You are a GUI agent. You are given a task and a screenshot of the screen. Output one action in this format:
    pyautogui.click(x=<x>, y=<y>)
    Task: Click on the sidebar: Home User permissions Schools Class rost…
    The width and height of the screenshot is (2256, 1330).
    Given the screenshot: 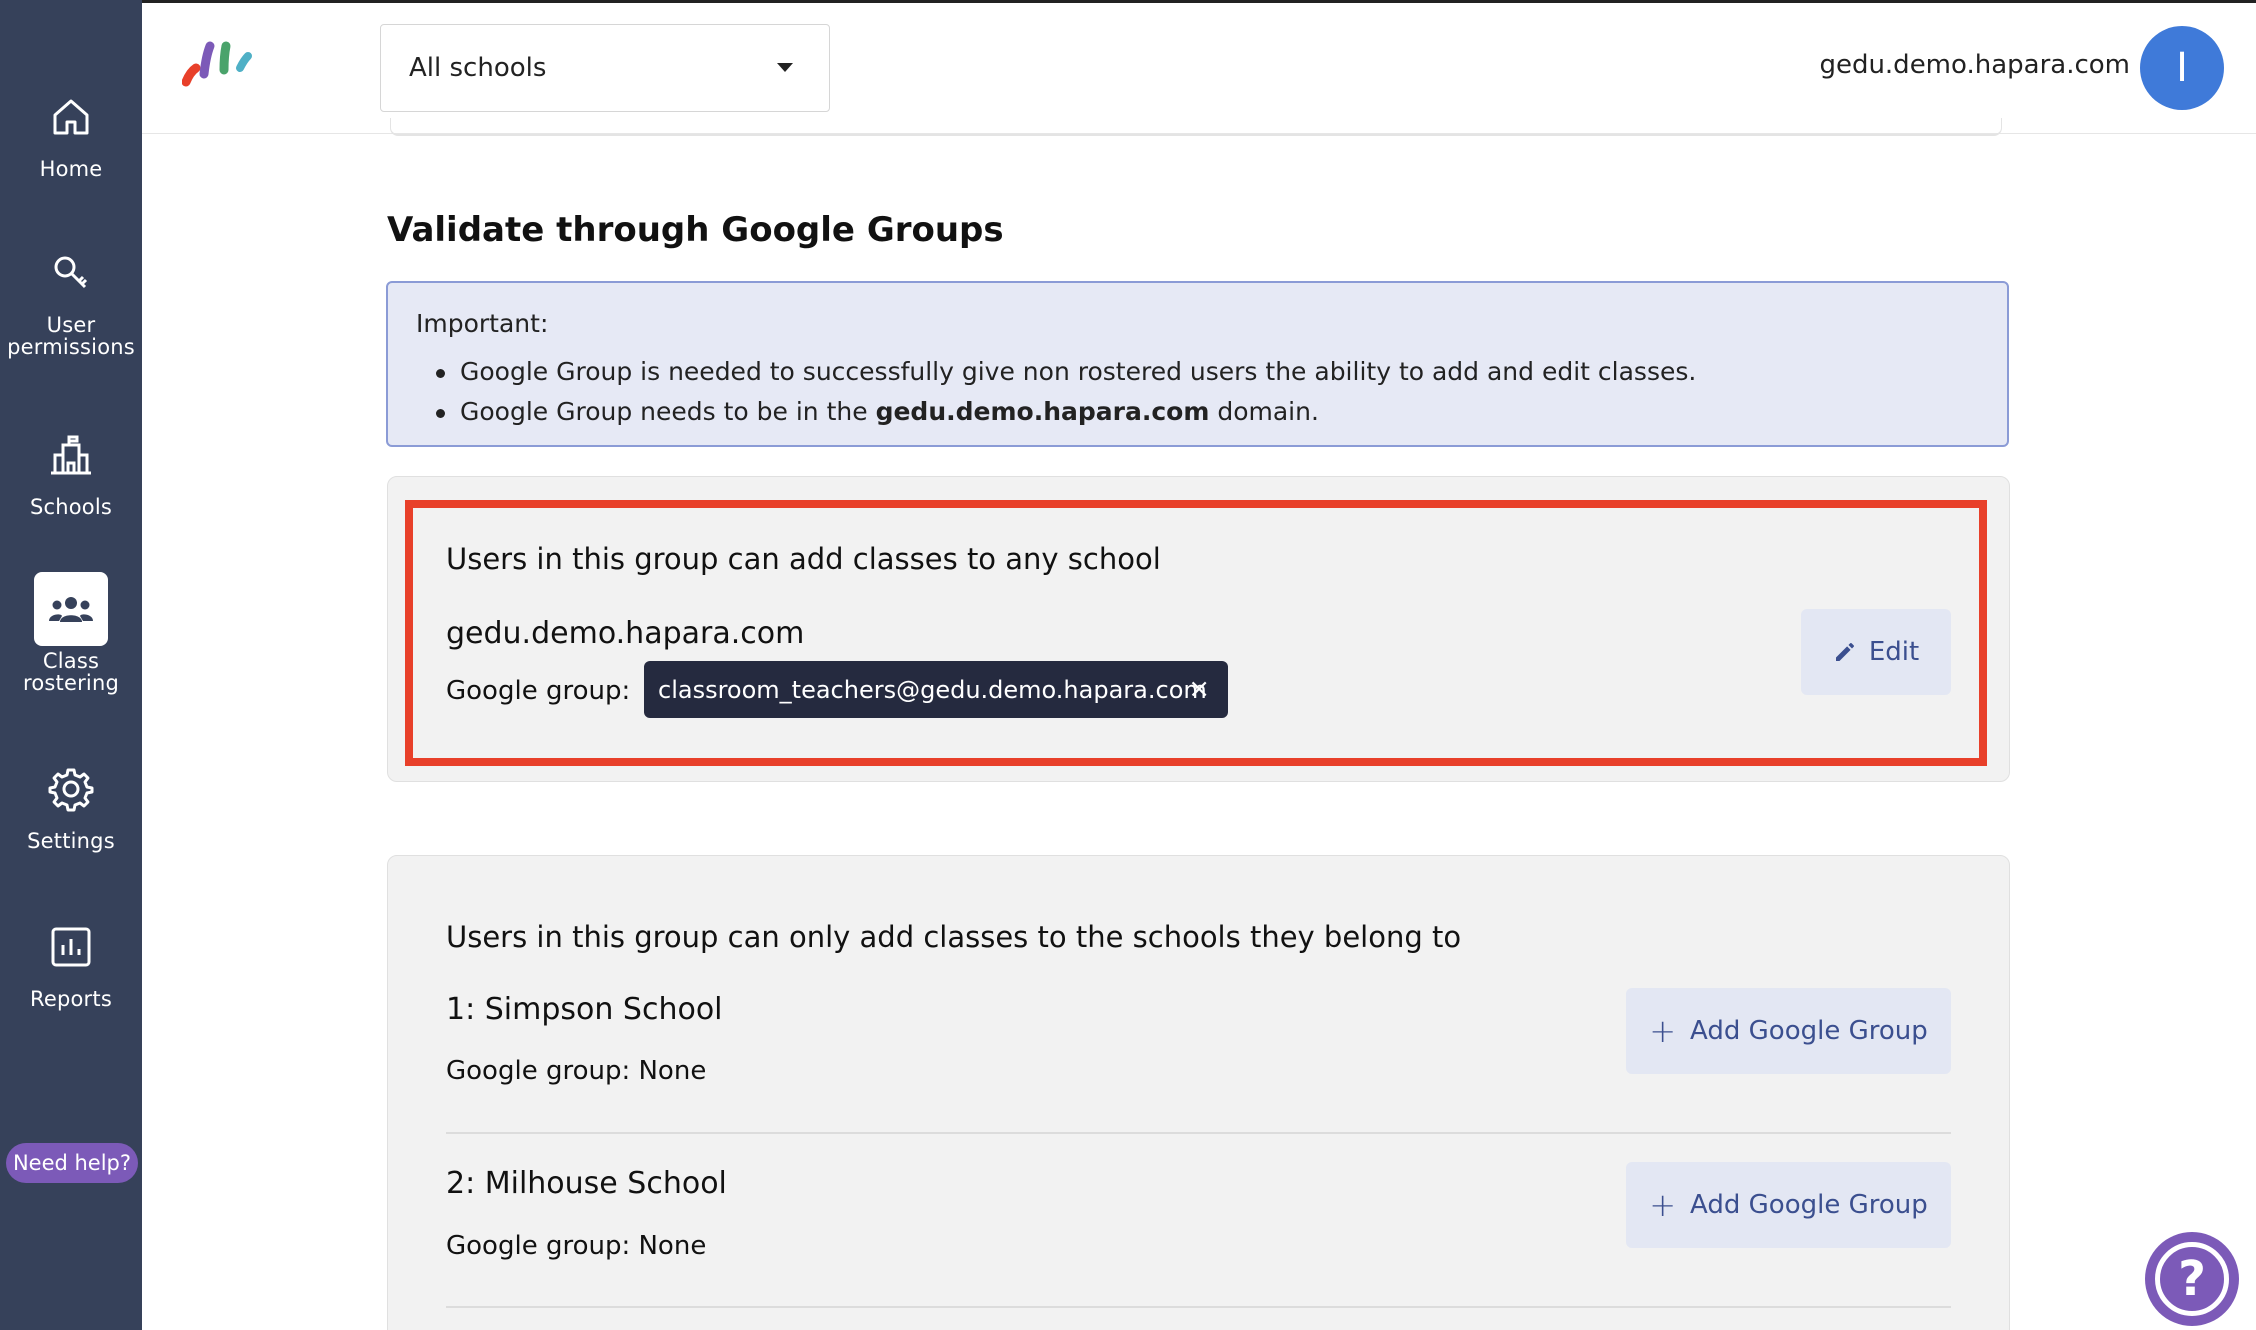 What is the action you would take?
    pyautogui.click(x=71, y=665)
    